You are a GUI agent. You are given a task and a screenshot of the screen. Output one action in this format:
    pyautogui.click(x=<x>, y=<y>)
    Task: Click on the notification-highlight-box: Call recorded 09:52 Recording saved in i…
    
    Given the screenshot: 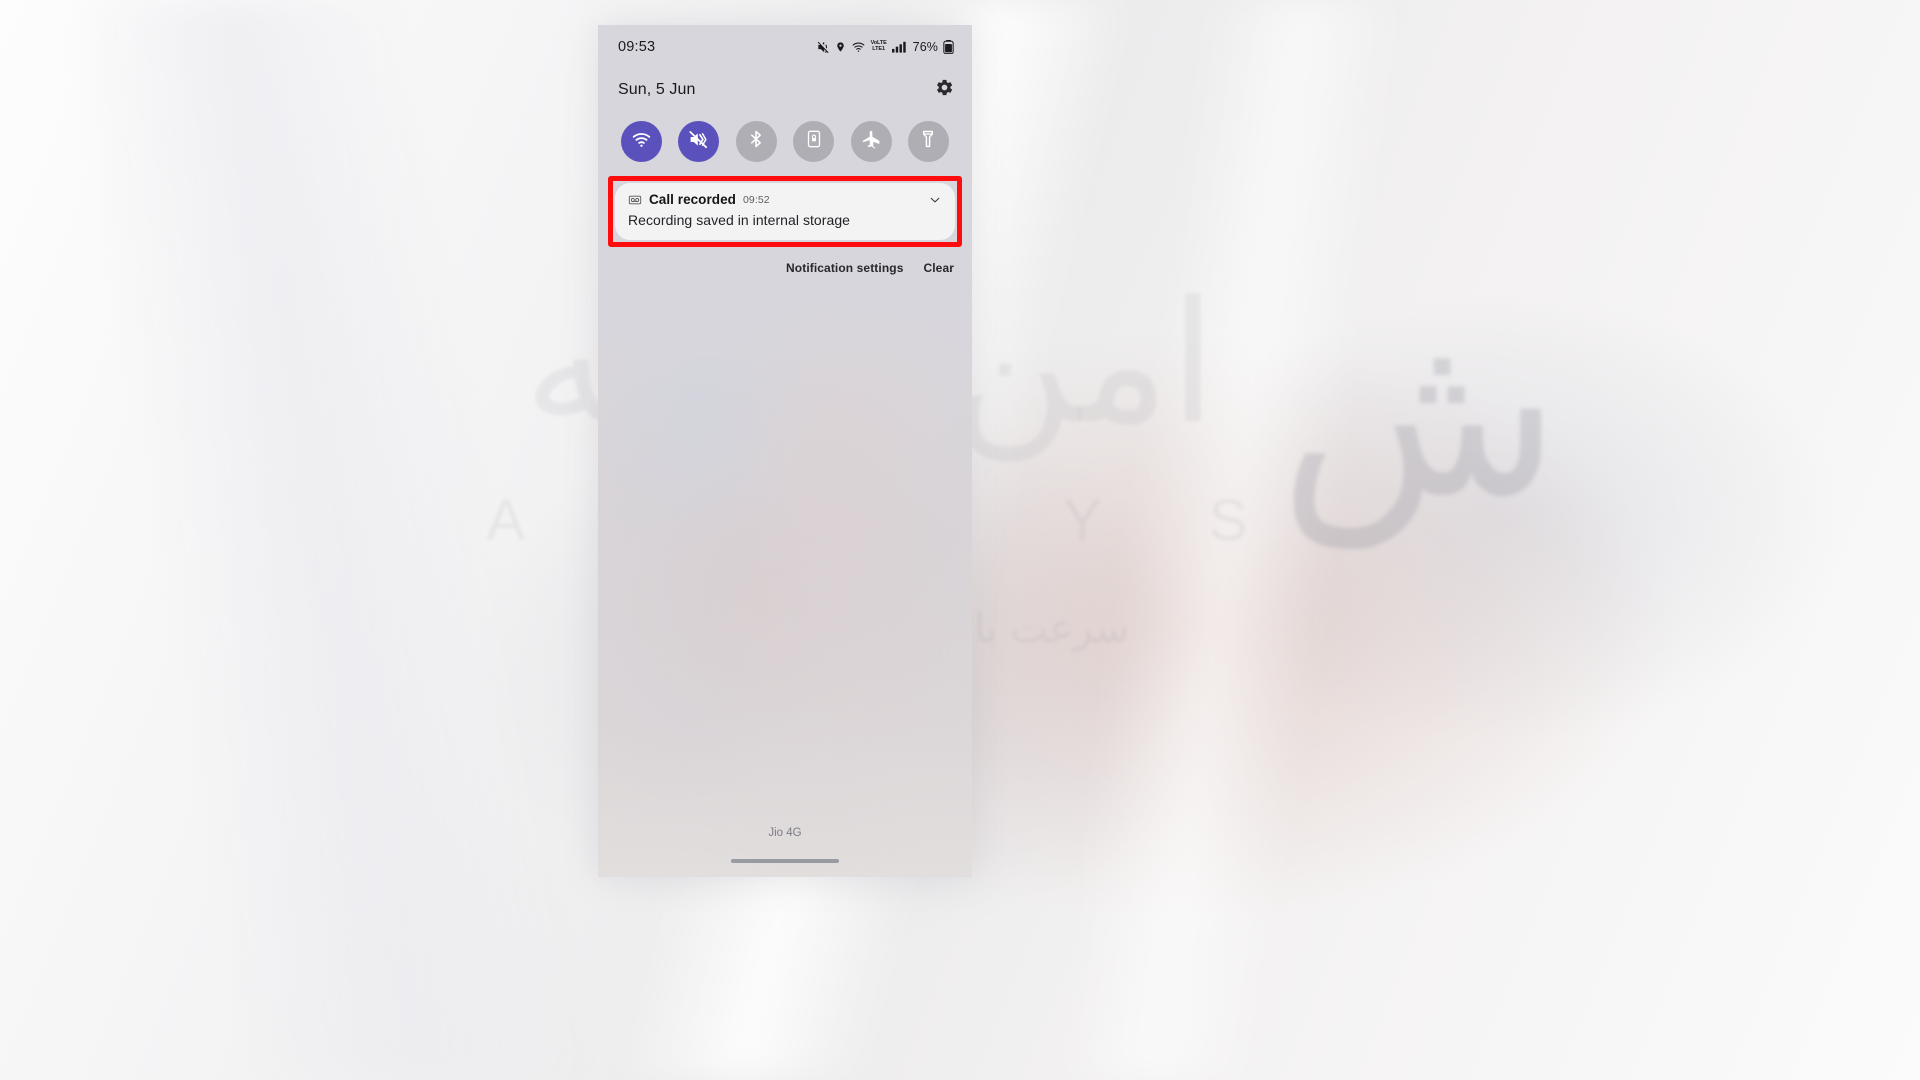 What is the action you would take?
    pyautogui.click(x=785, y=211)
    